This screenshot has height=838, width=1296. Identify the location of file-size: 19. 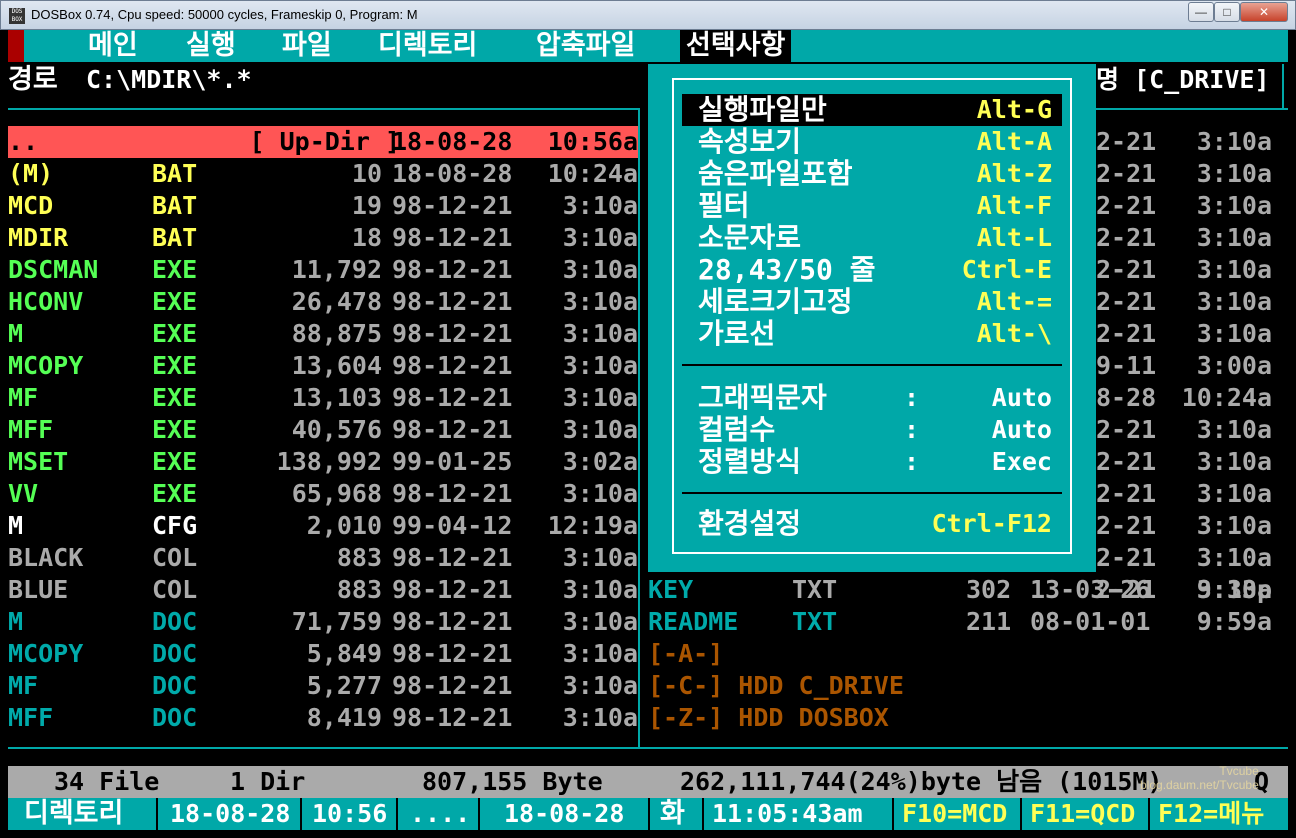
(366, 205).